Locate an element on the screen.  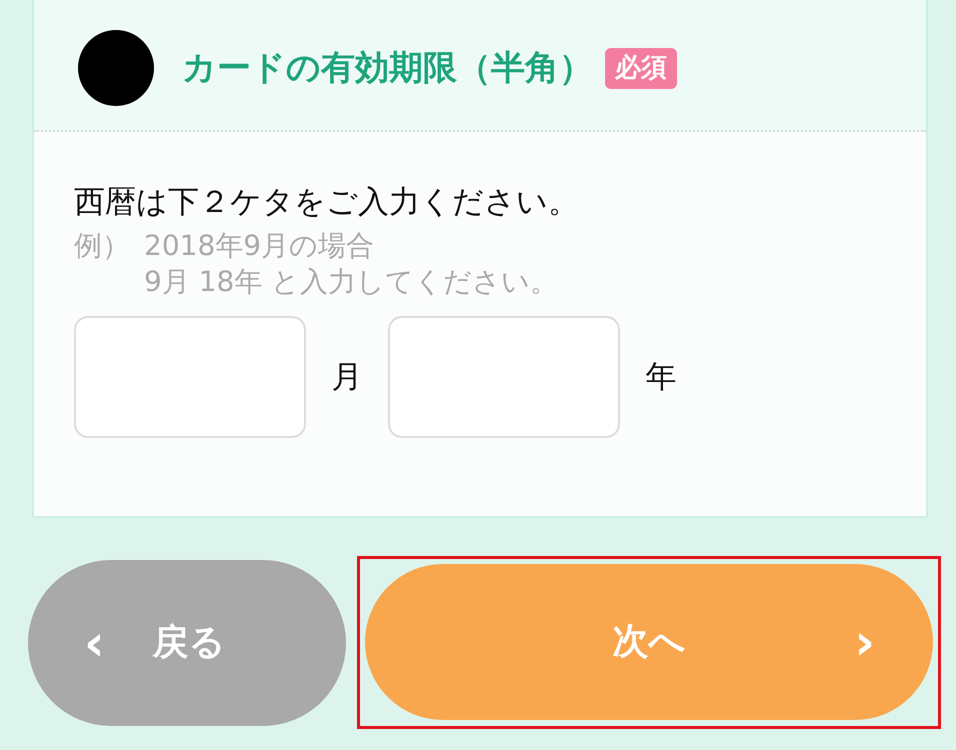
example-text: 9月 18年 と入力してください。 is located at coordinates (351, 282).